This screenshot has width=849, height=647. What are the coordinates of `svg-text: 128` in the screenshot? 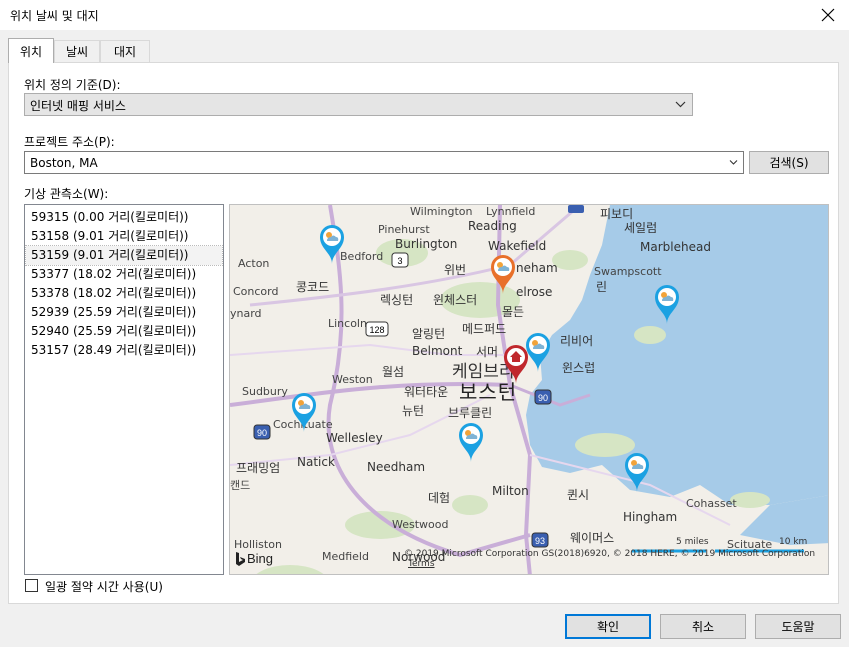 It's located at (376, 330).